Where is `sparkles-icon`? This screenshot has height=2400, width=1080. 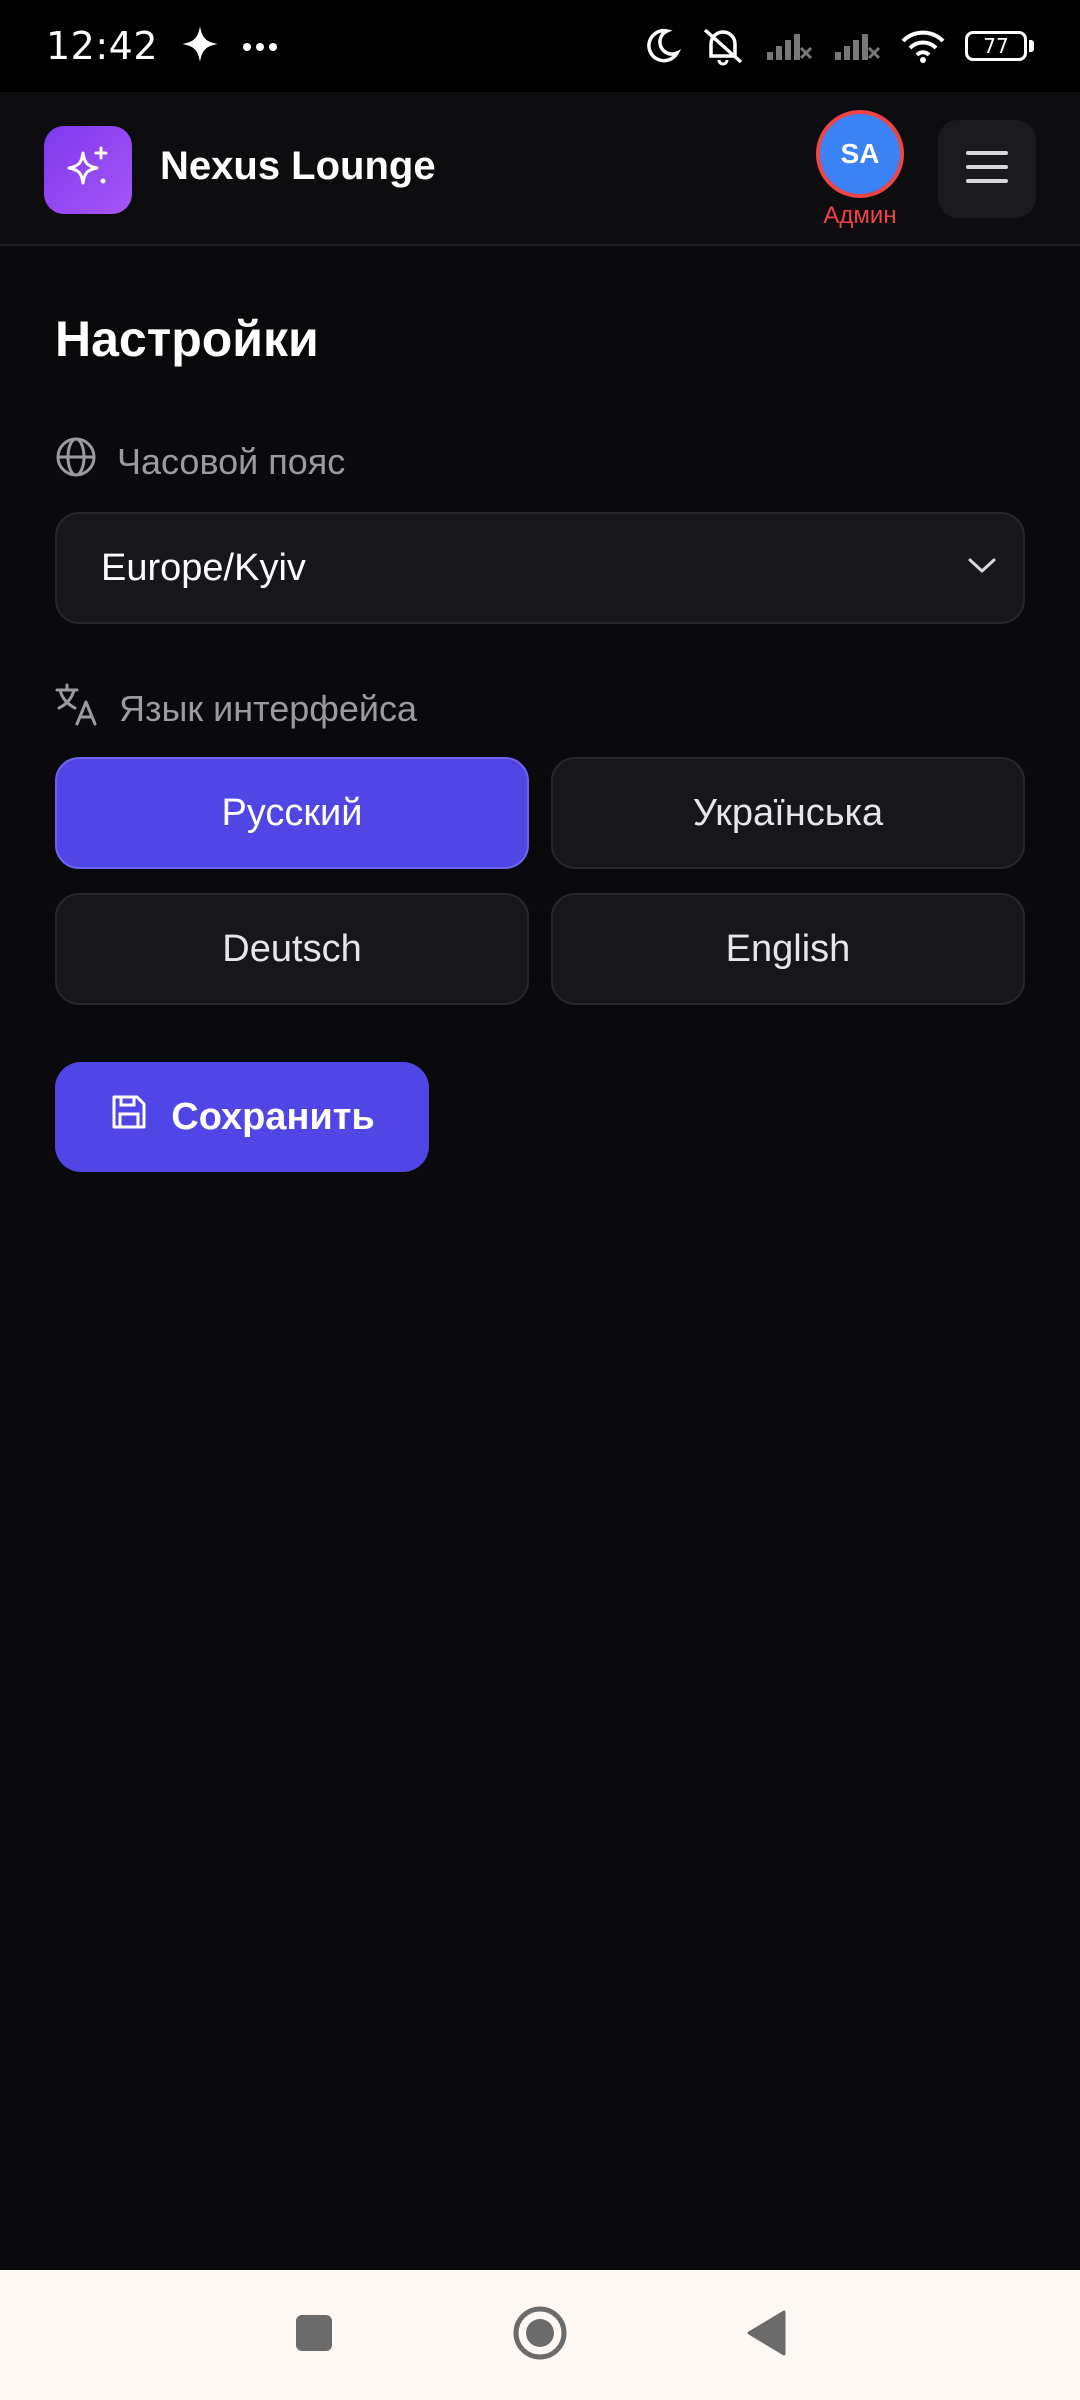
sparkles-icon is located at coordinates (88, 170).